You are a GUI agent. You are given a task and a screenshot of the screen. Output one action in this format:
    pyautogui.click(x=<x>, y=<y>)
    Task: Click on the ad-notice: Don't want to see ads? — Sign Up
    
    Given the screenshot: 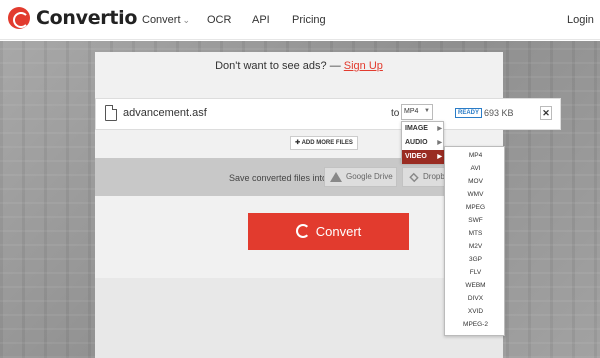 What is the action you would take?
    pyautogui.click(x=299, y=66)
    